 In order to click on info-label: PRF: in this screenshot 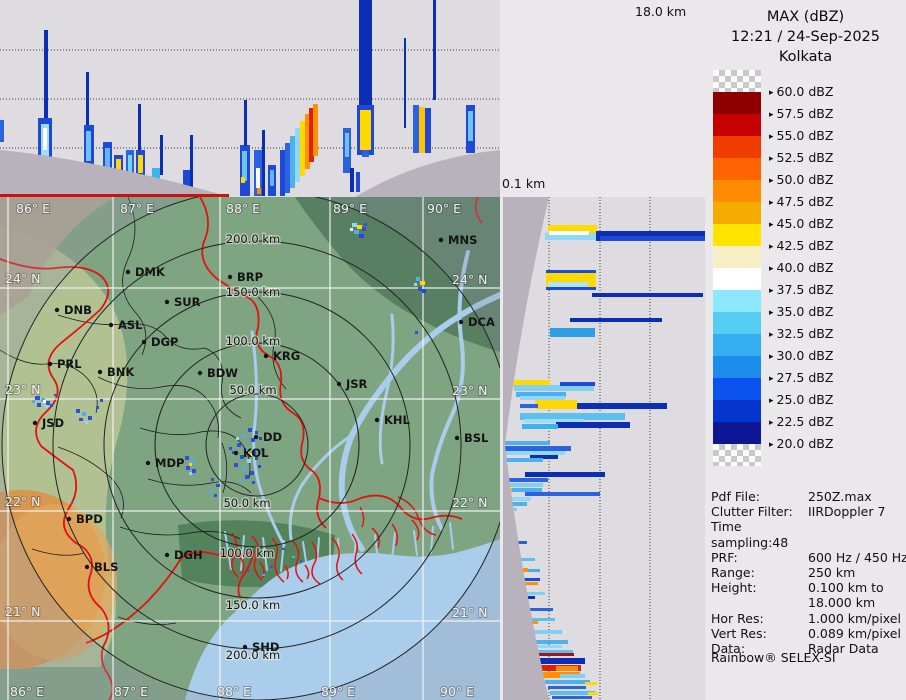, I will do `click(724, 557)`.